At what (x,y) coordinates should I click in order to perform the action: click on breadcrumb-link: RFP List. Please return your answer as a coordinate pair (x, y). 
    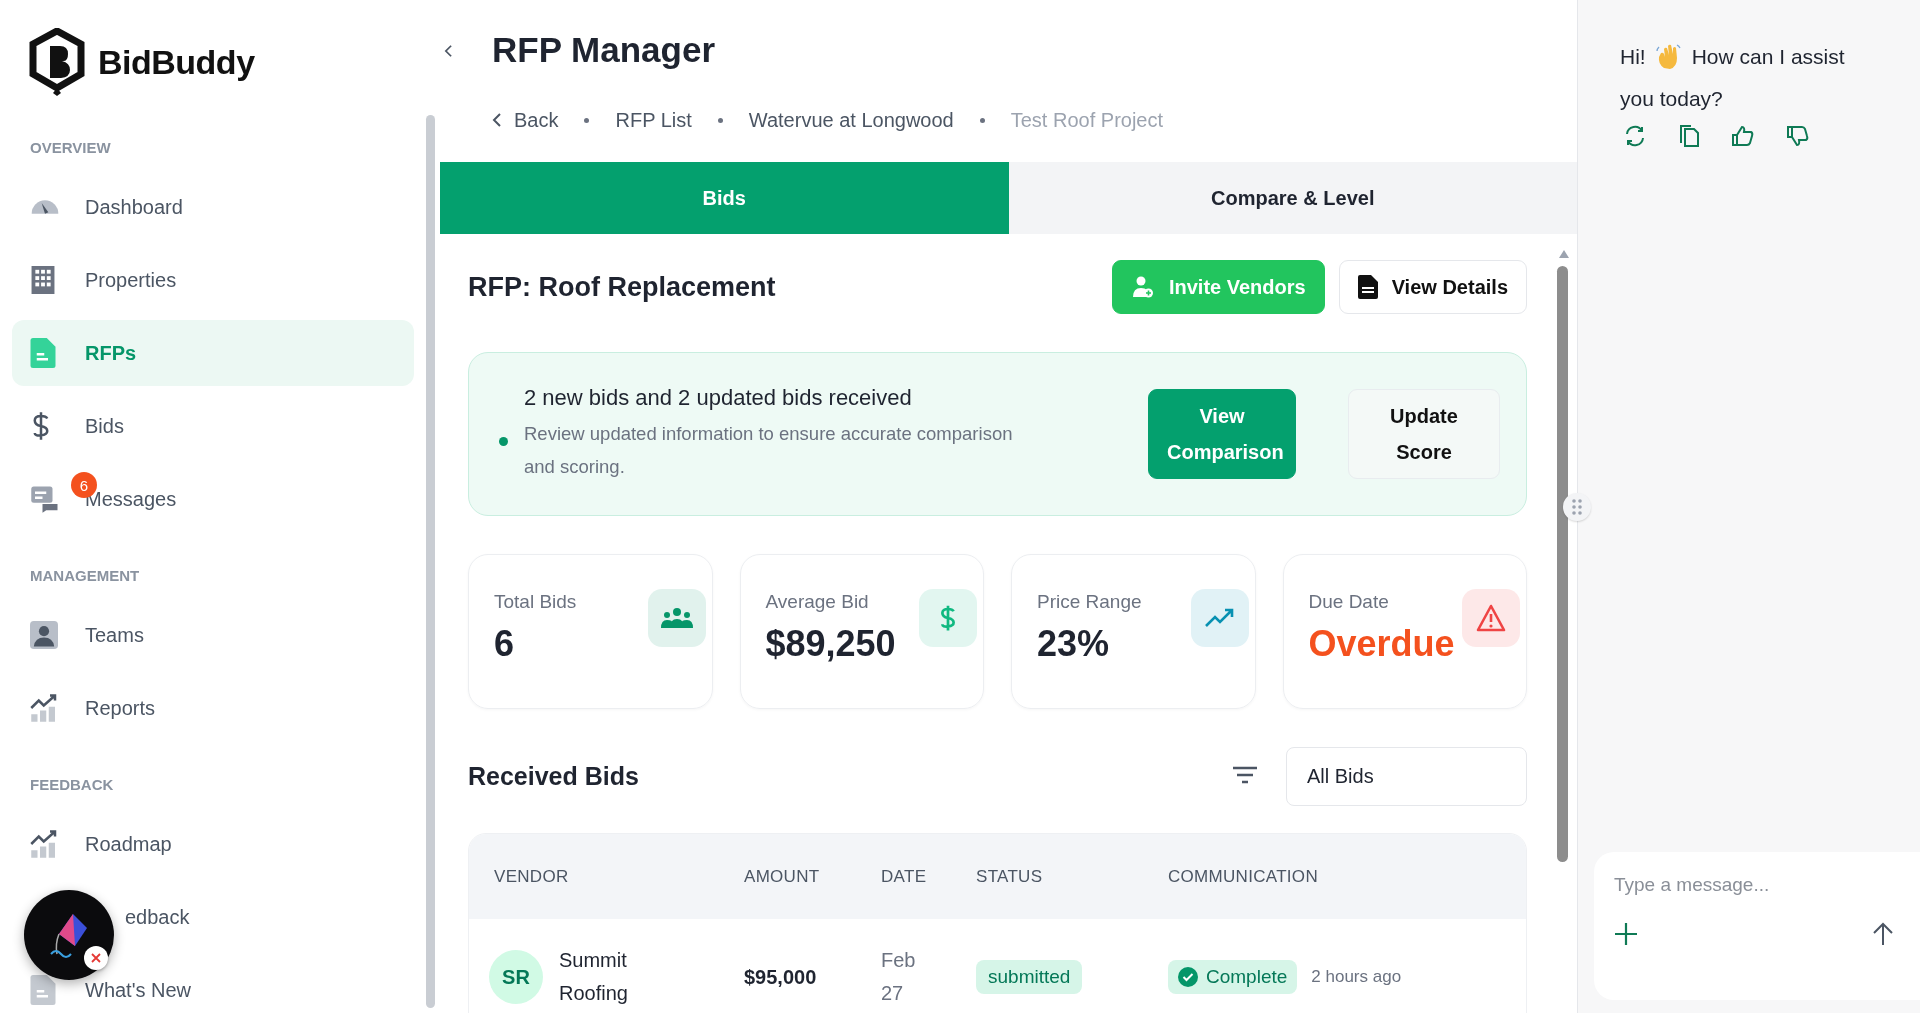
    Looking at the image, I should click on (653, 120).